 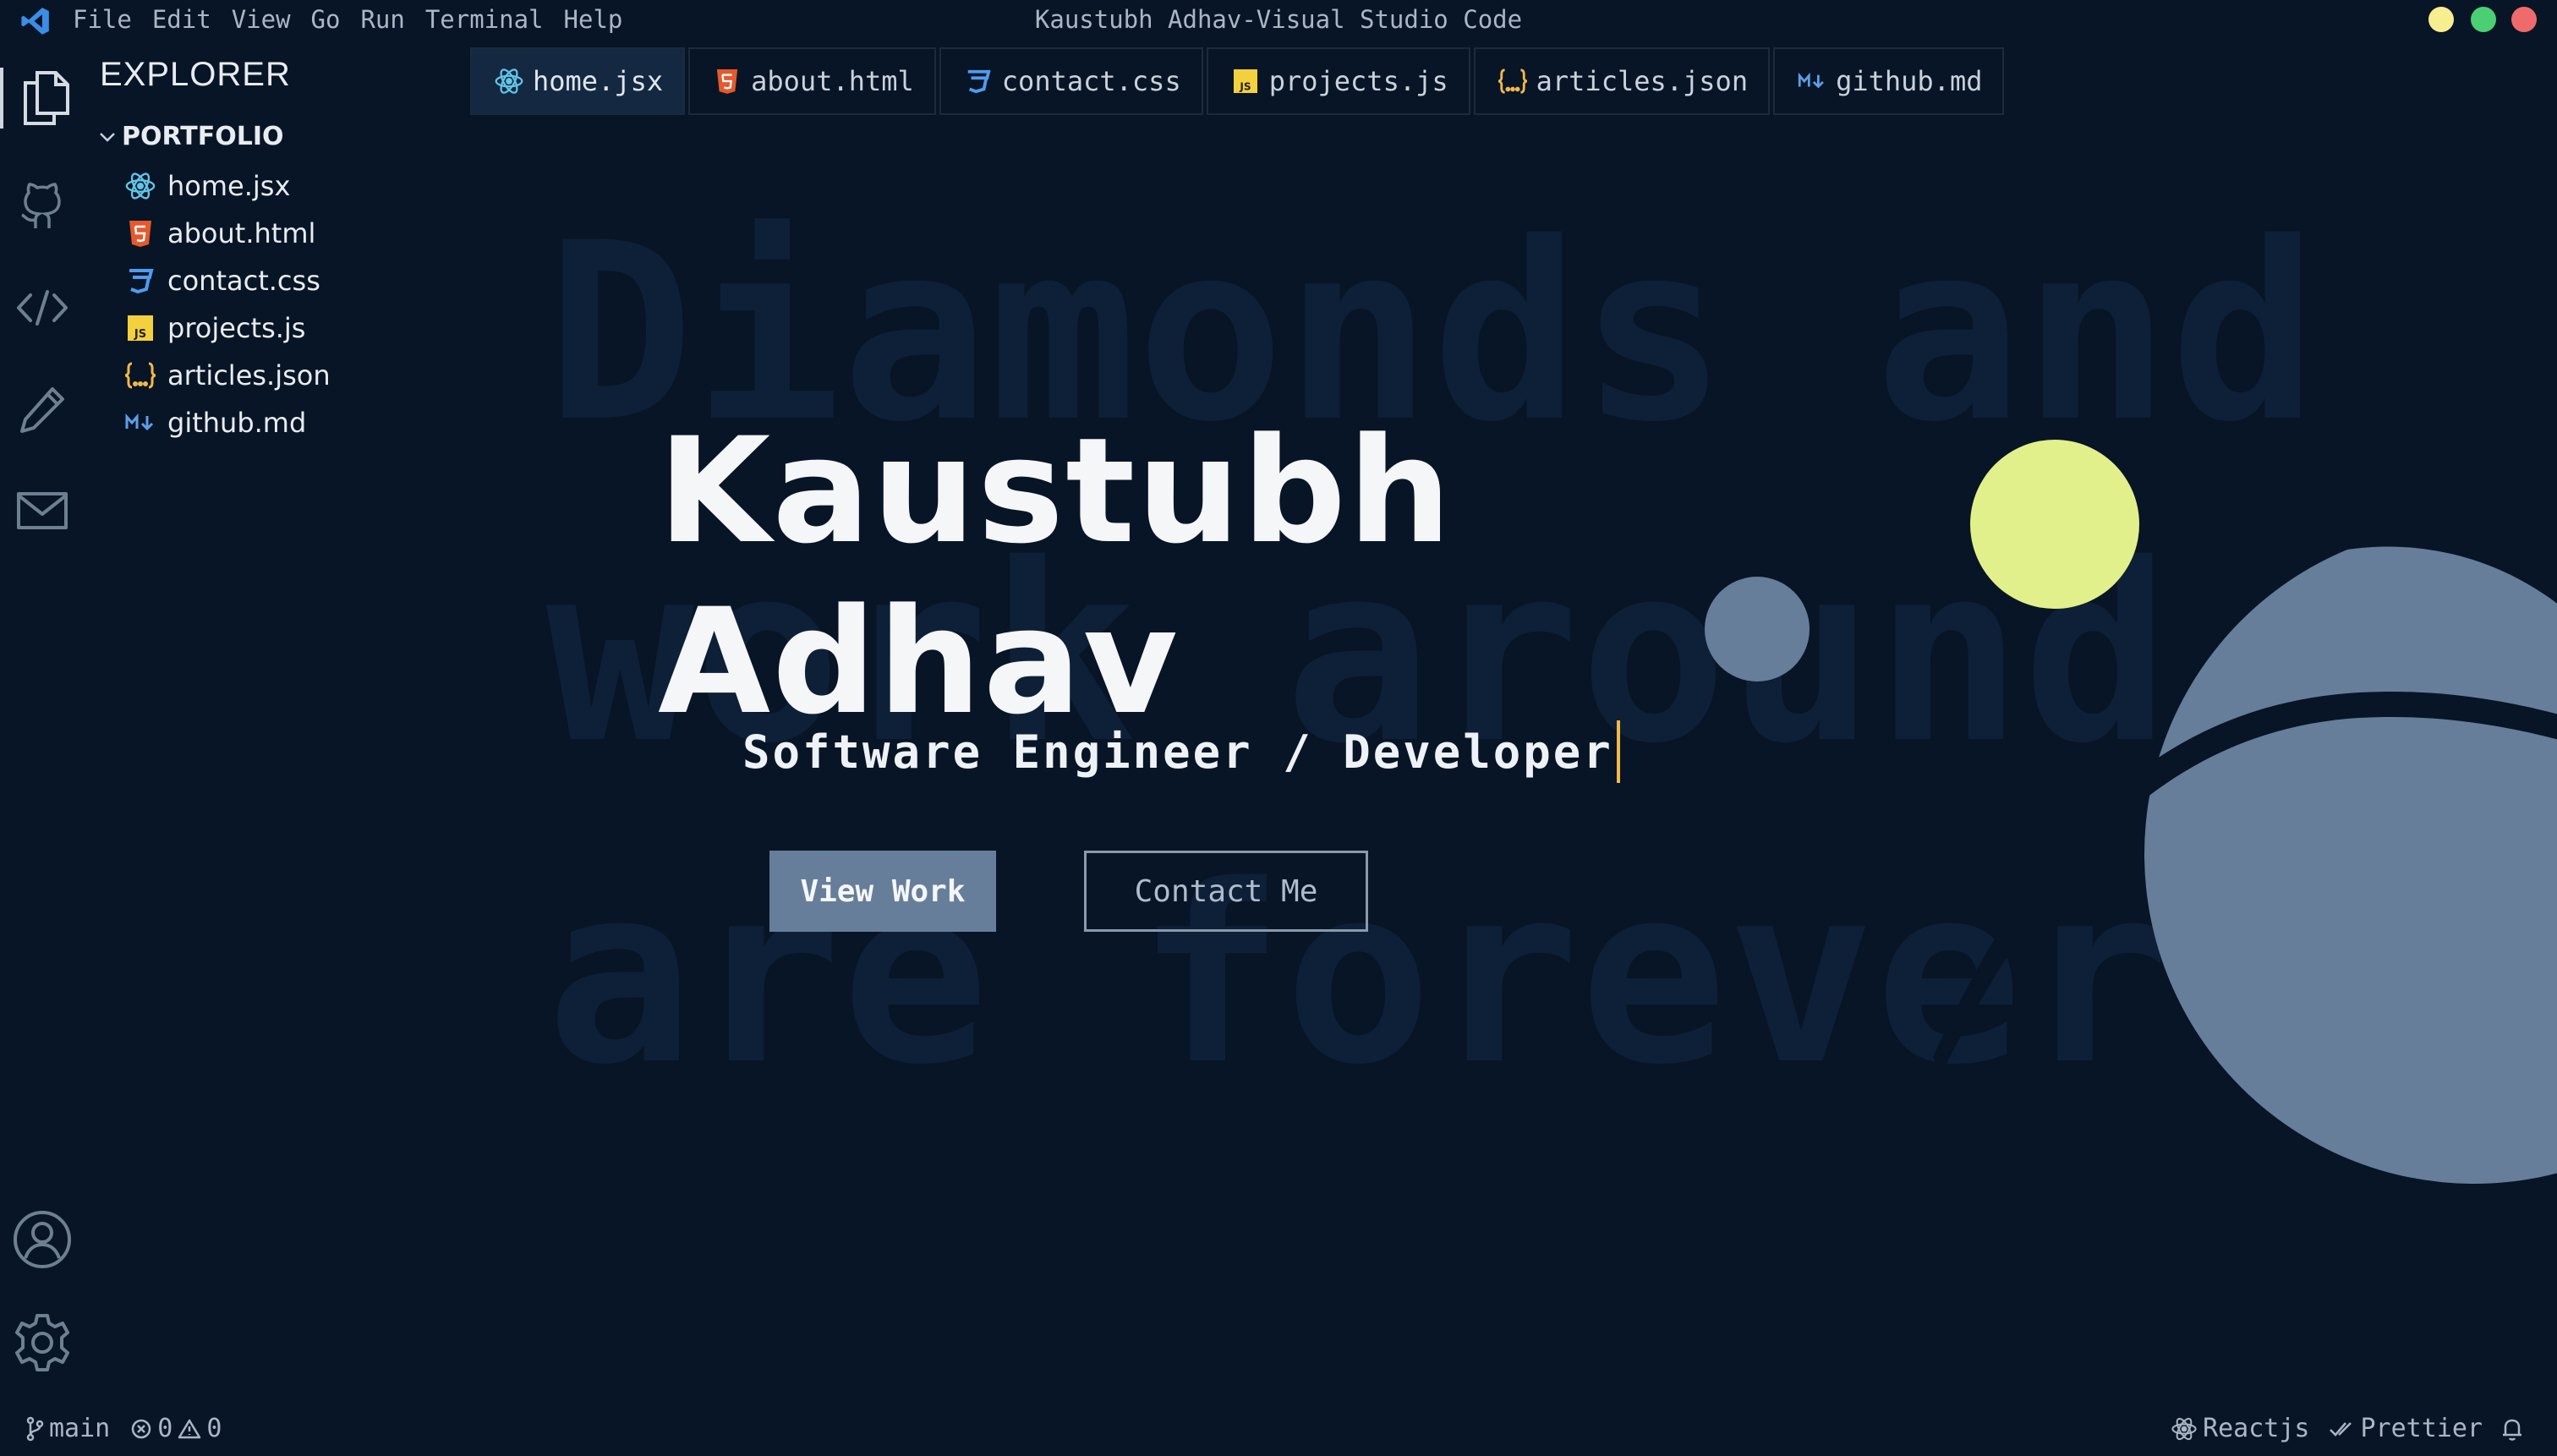 I want to click on file-label: github.md, so click(x=237, y=423).